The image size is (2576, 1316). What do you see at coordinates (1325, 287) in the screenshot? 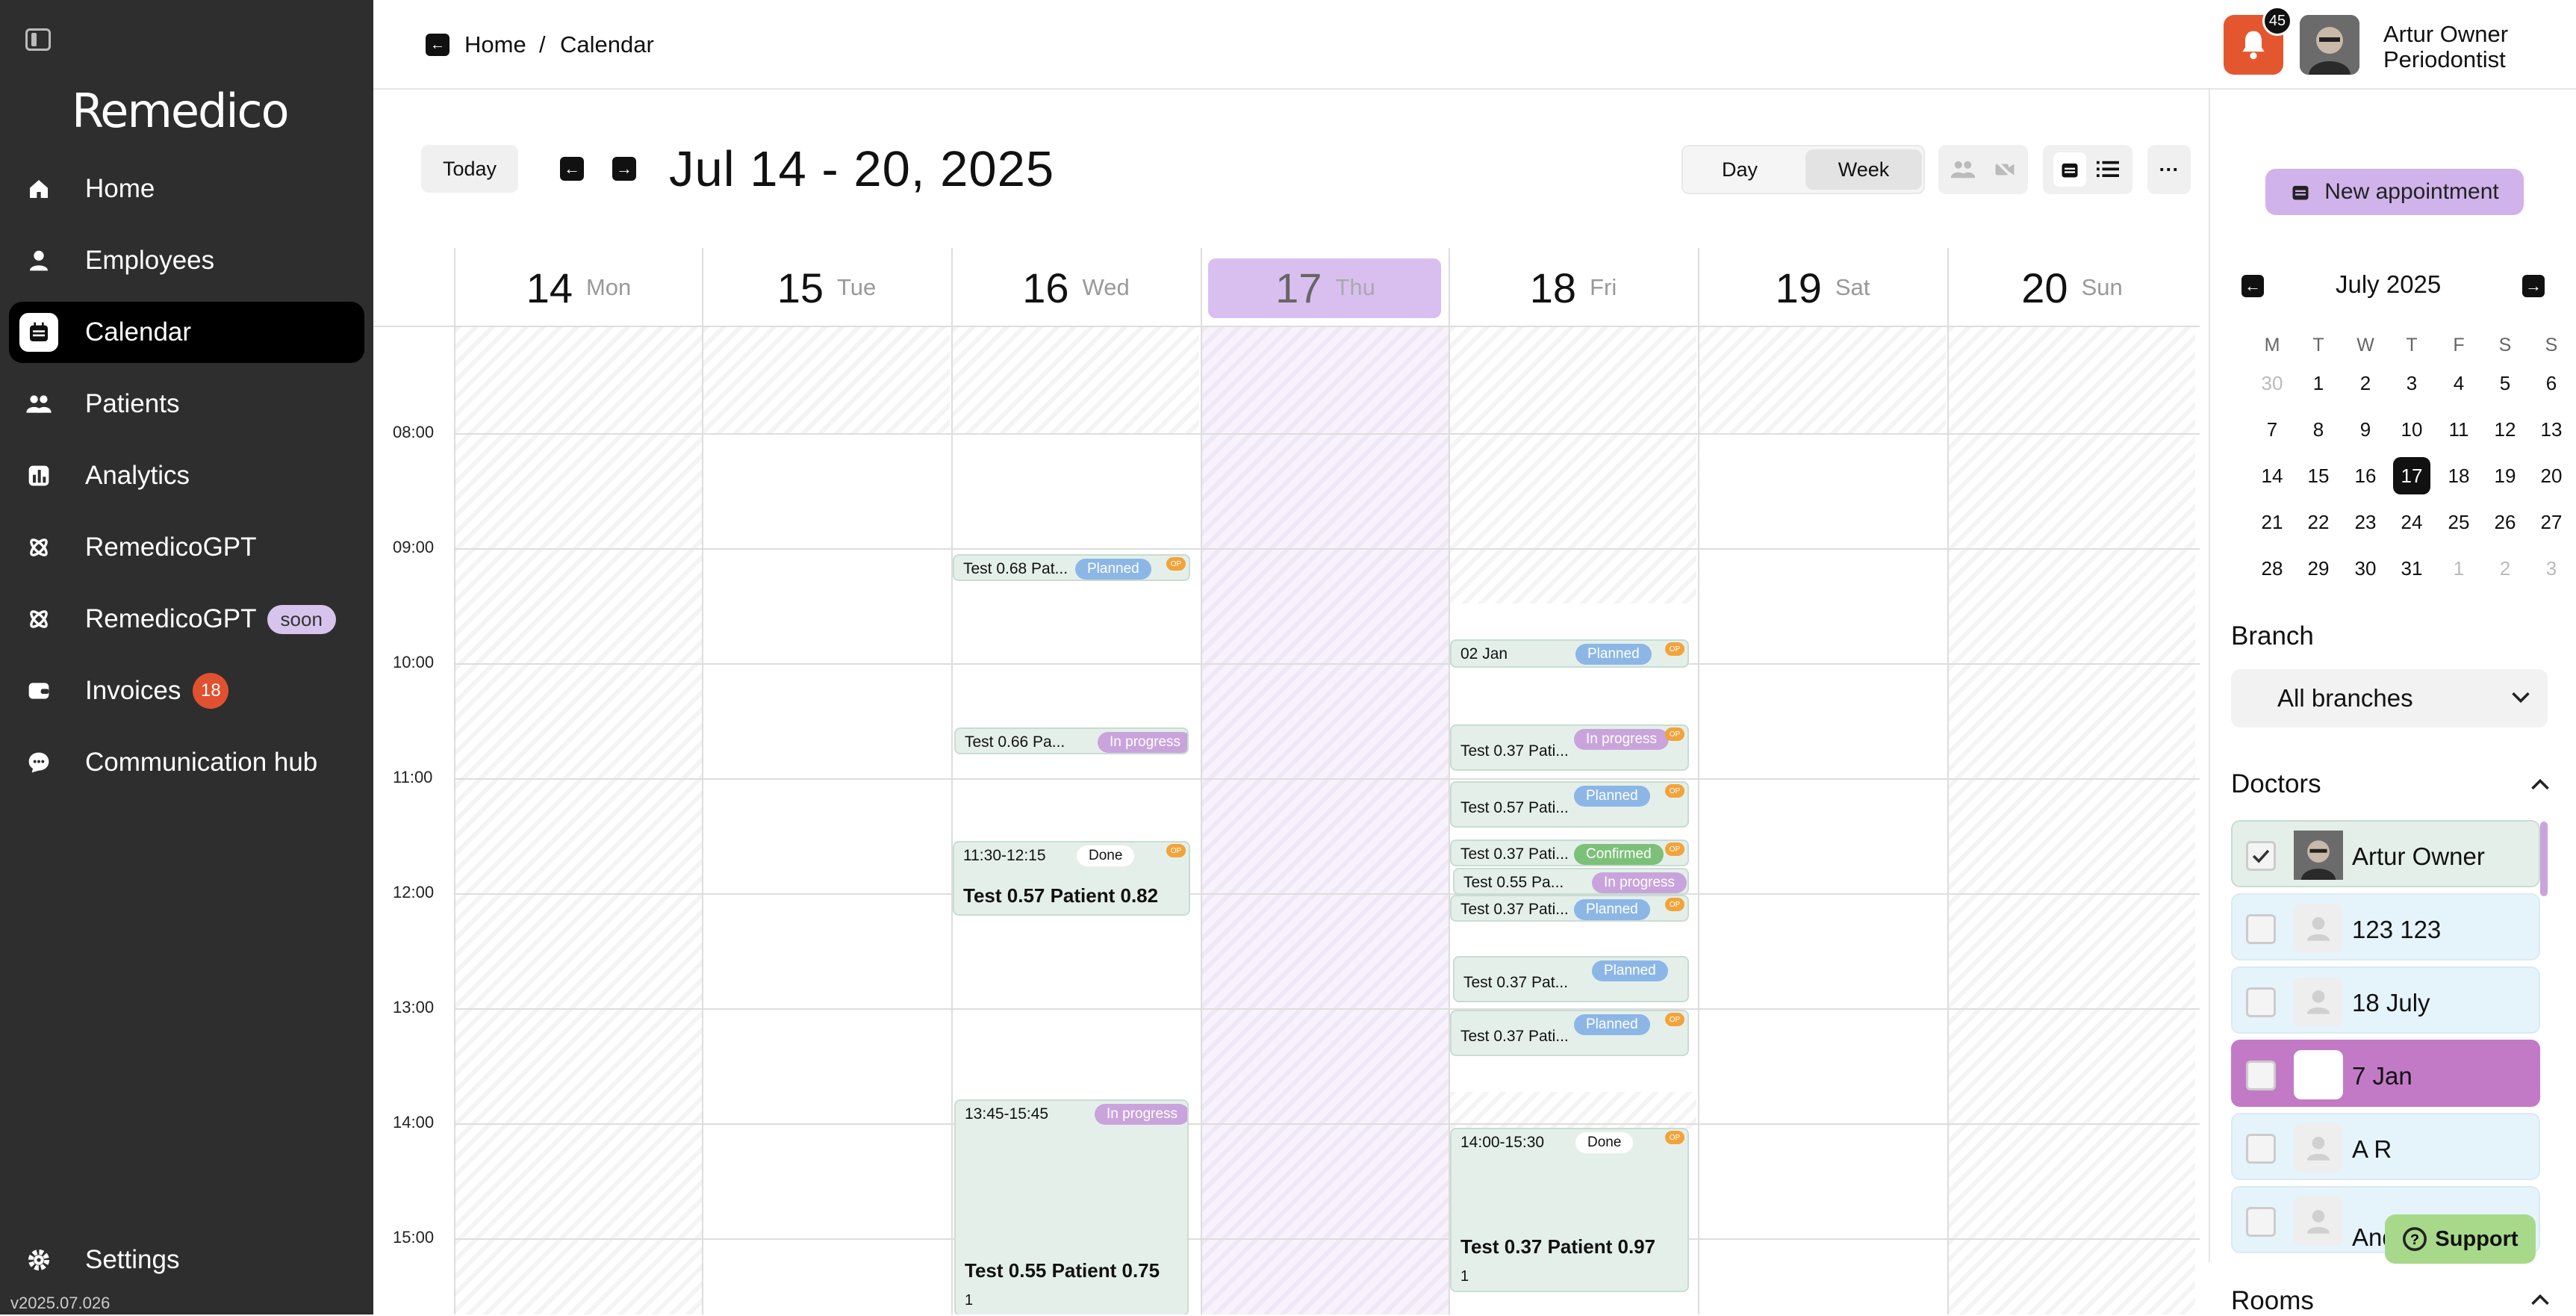
I see `day-header: 17 Thu` at bounding box center [1325, 287].